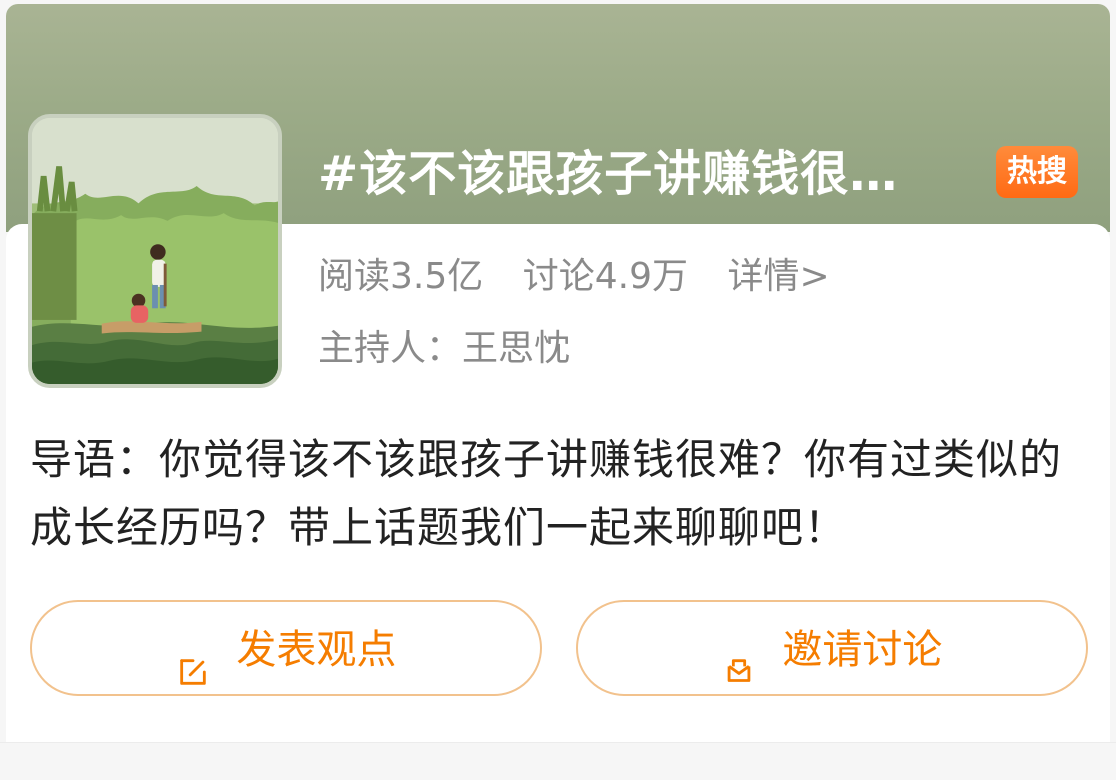  I want to click on landscape-image-icon, so click(155, 251).